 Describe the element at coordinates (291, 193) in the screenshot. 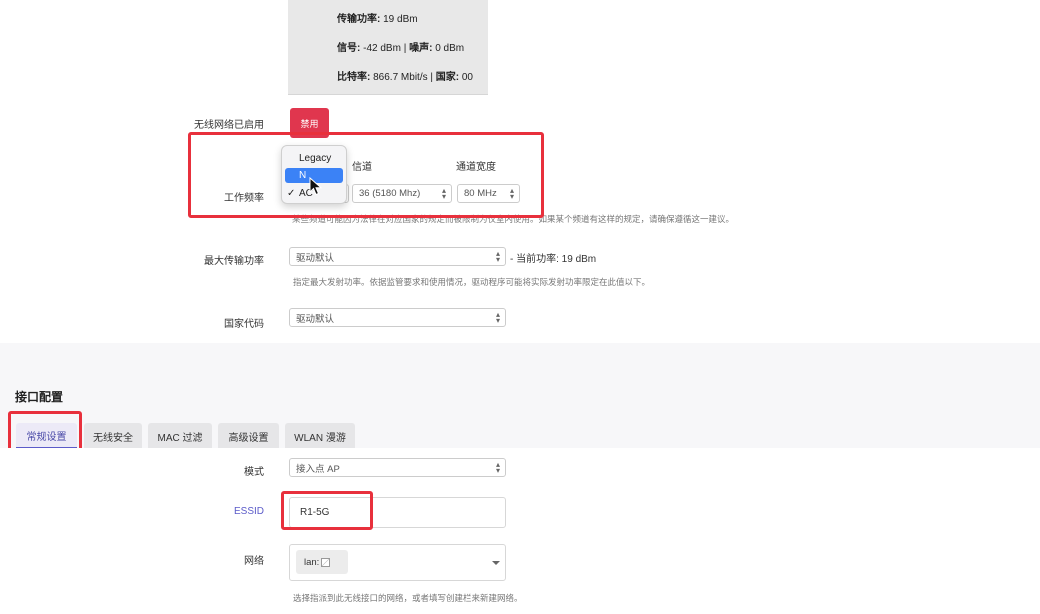

I see `checkmark-icon: ✓` at that location.